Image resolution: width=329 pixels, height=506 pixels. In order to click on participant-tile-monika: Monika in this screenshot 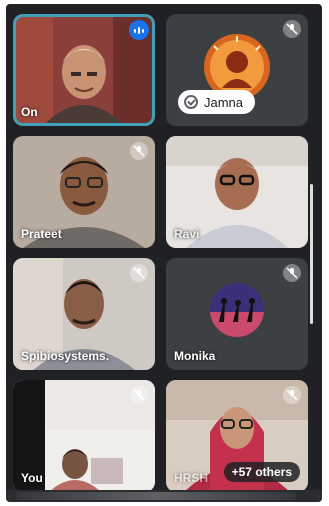, I will do `click(237, 314)`.